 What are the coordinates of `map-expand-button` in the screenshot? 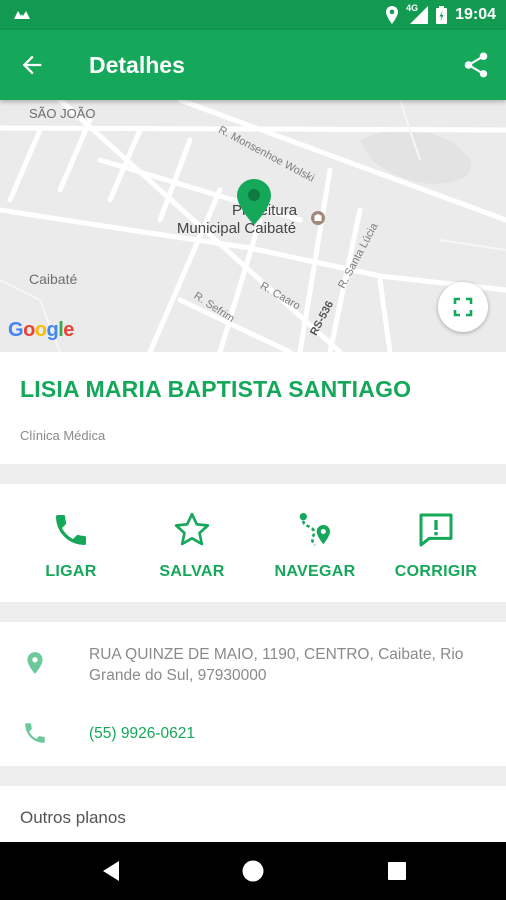 It's located at (463, 307).